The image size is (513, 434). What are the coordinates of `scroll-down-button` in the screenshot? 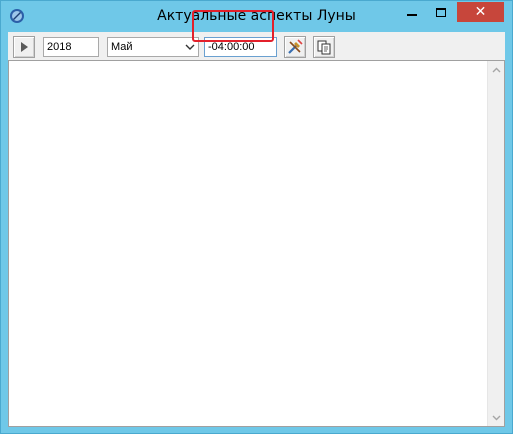 It's located at (496, 417).